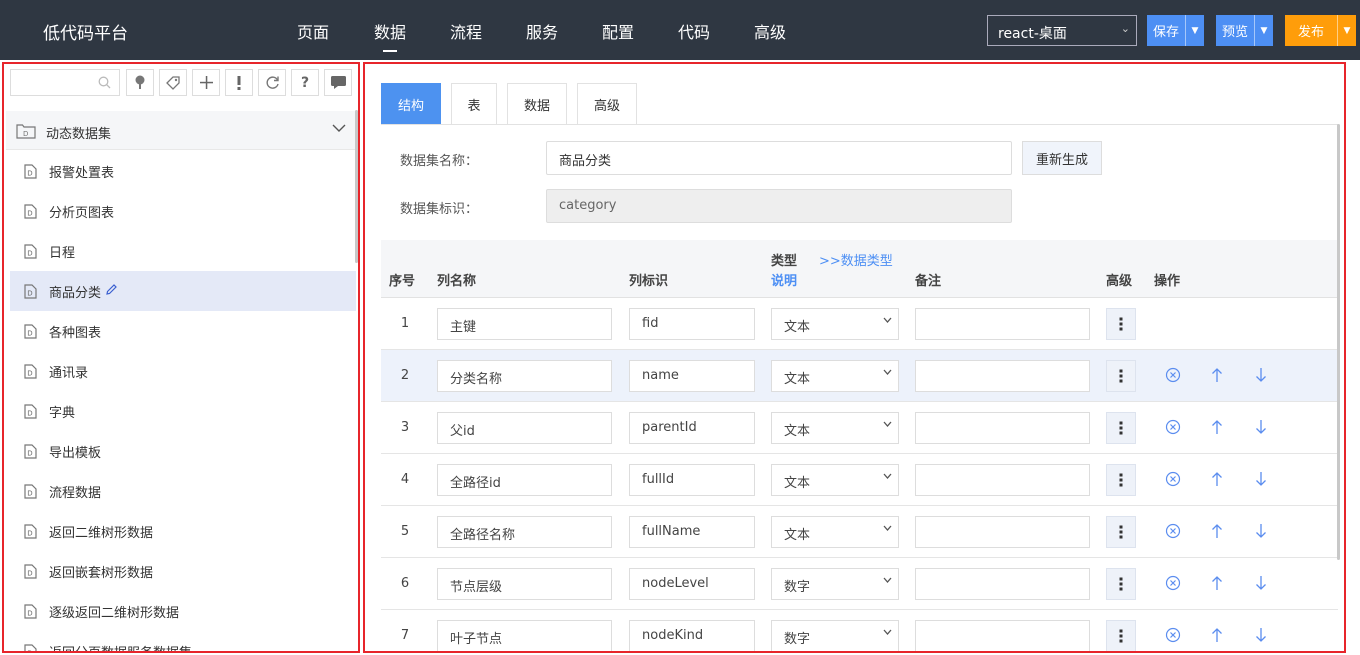  Describe the element at coordinates (537, 103) in the screenshot. I see `tab-data: 数据` at that location.